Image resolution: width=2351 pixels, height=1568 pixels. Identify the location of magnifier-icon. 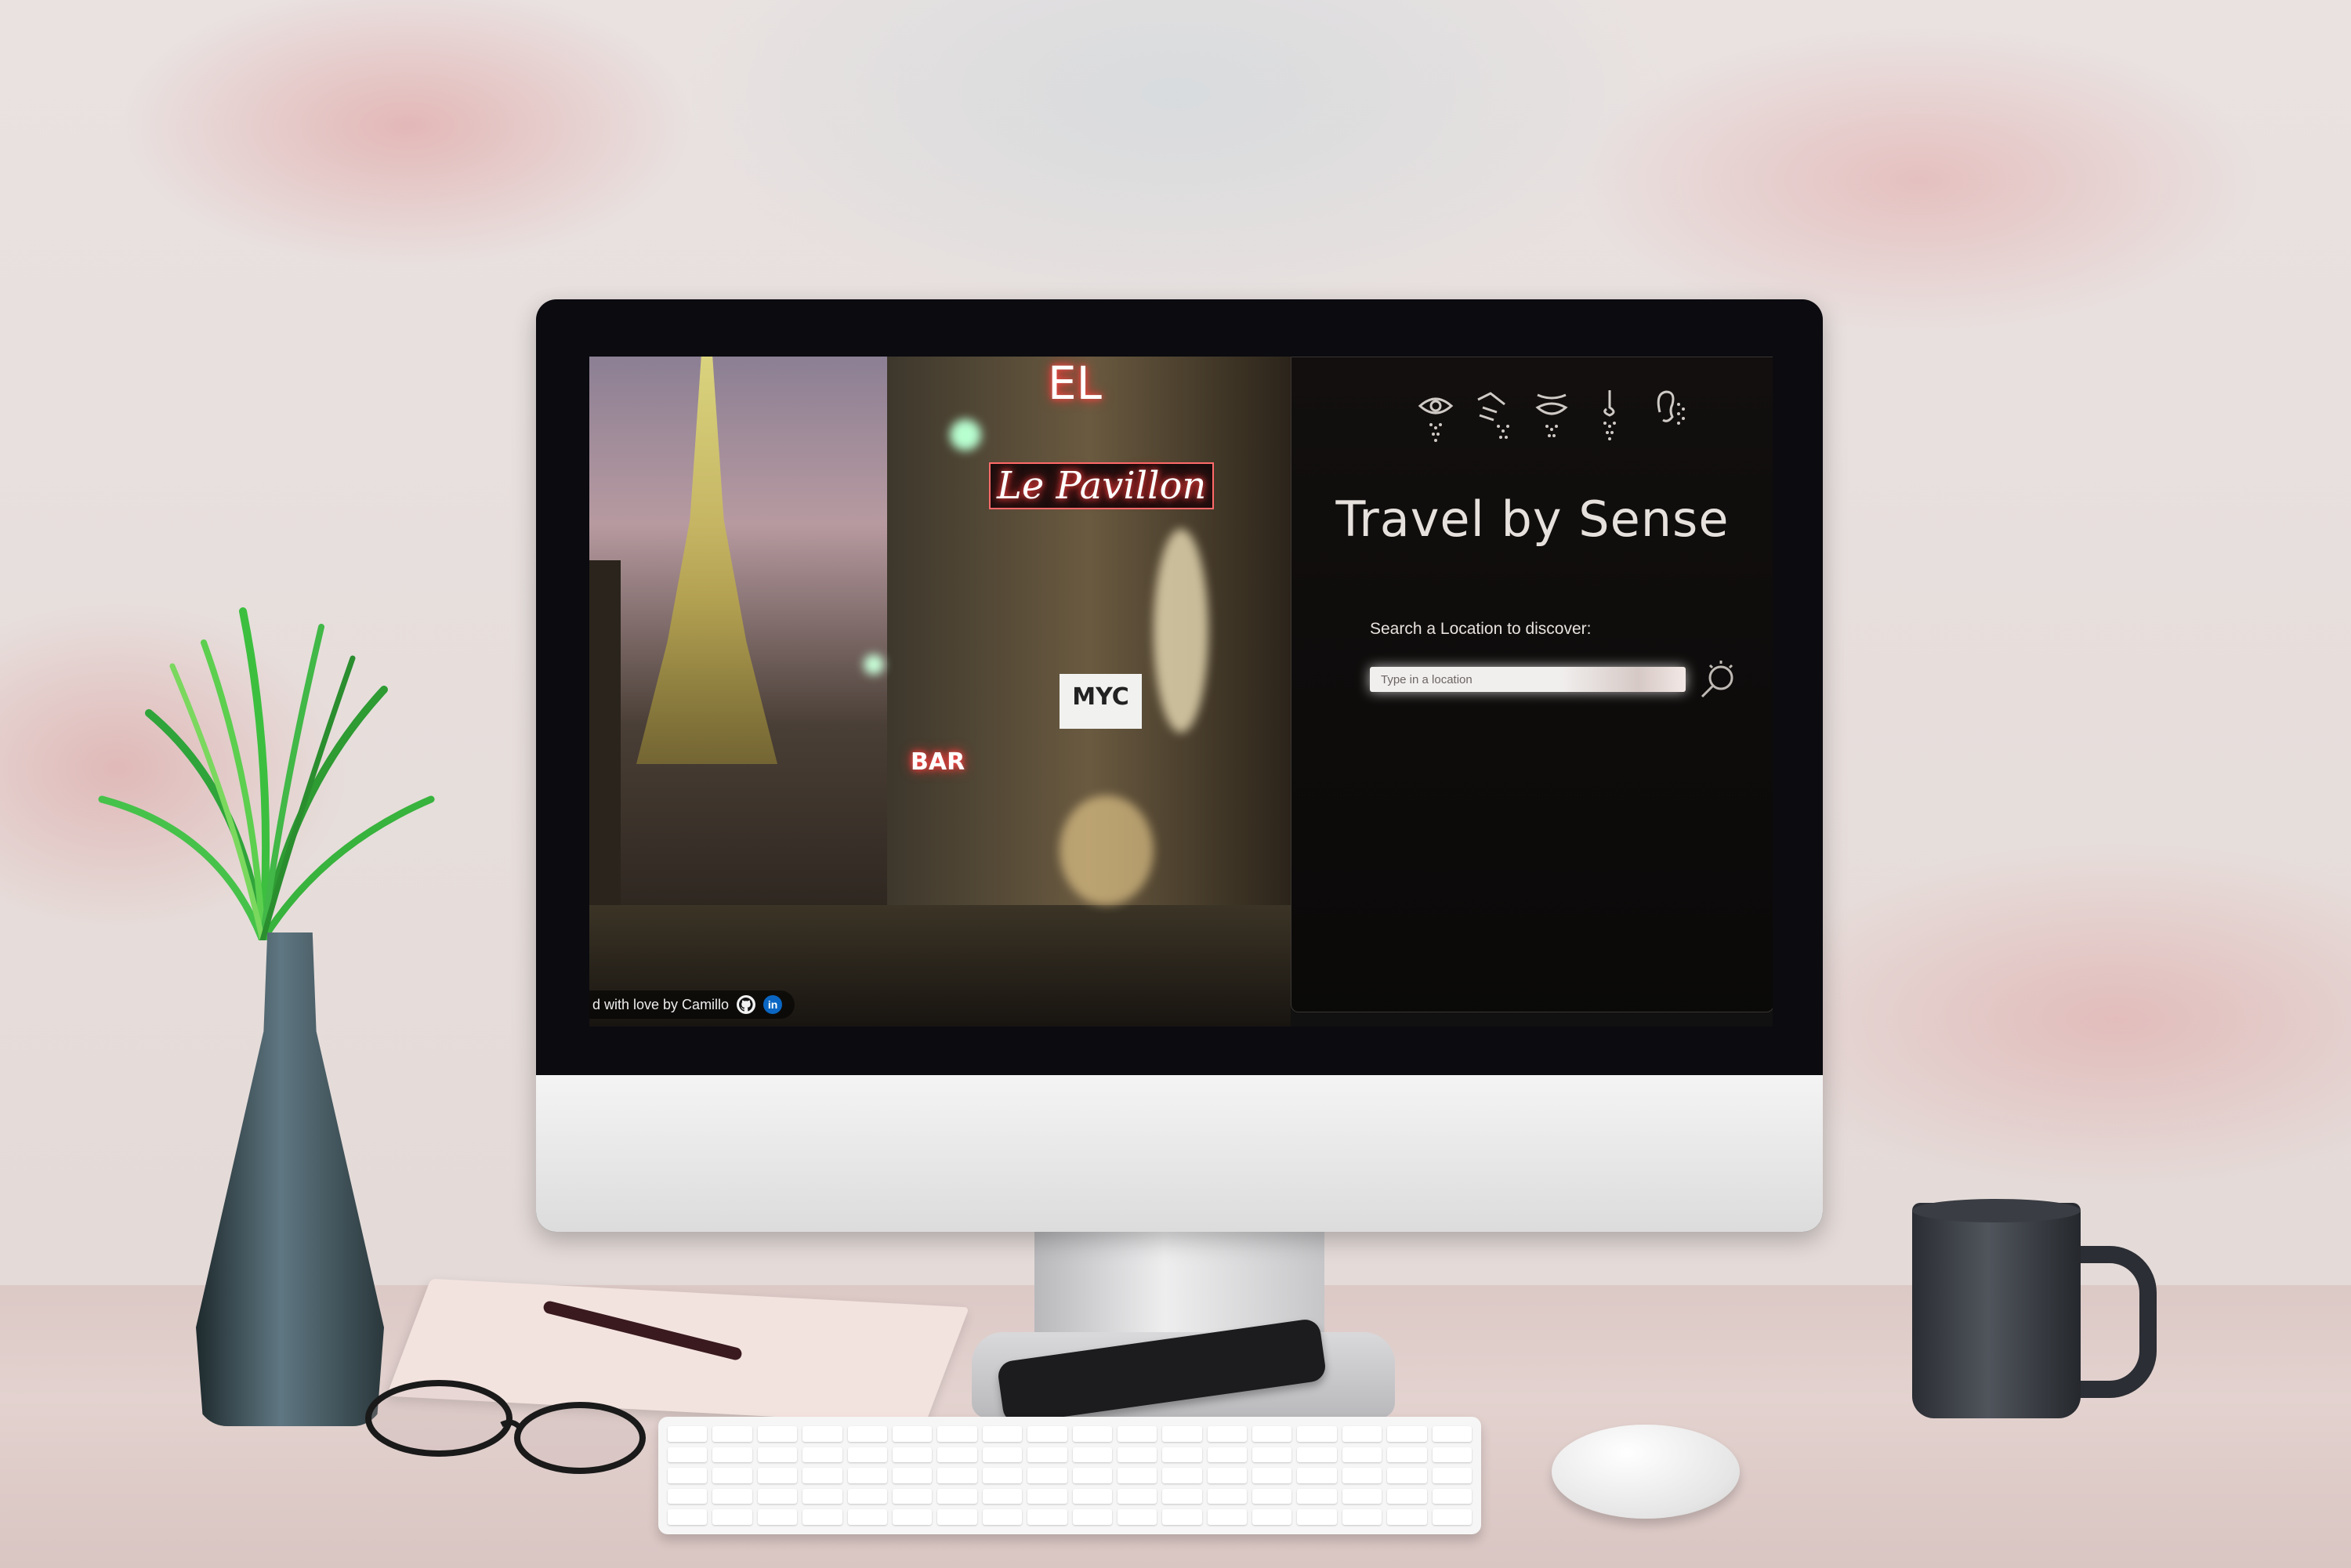
(1717, 679).